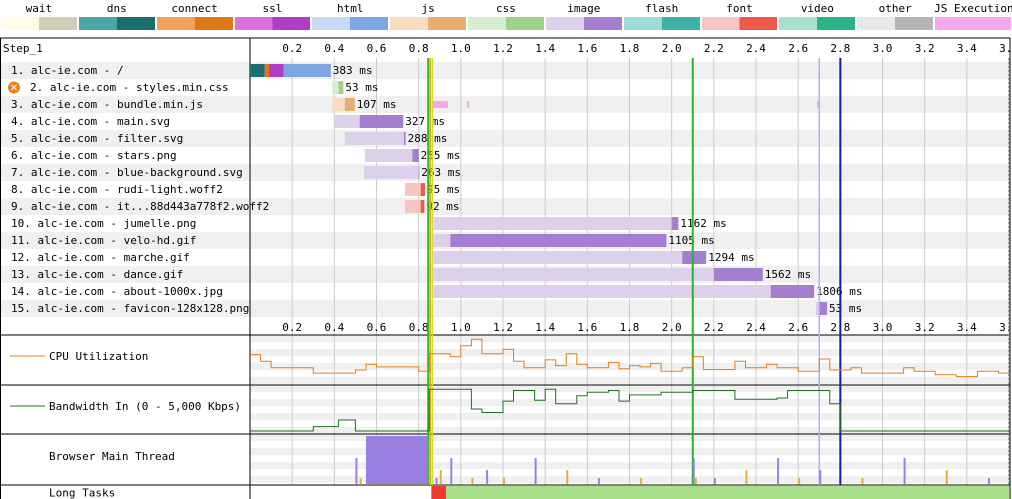 This screenshot has height=499, width=1012. Describe the element at coordinates (788, 274) in the screenshot. I see `request-duration: 1562 ms` at that location.